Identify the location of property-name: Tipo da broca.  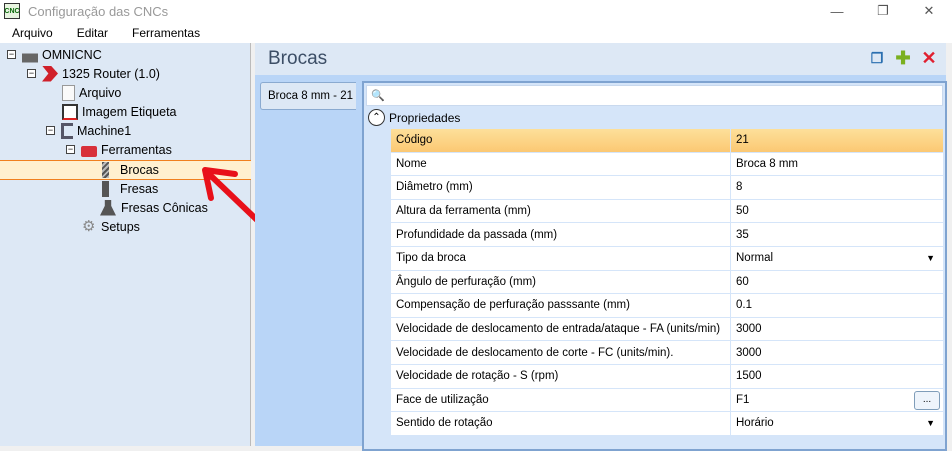
(561, 258).